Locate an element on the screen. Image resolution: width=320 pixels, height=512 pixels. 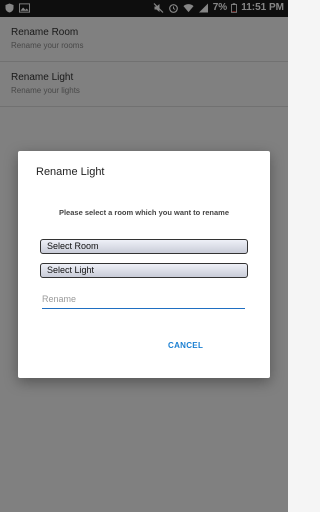
rename-input is located at coordinates (143, 299).